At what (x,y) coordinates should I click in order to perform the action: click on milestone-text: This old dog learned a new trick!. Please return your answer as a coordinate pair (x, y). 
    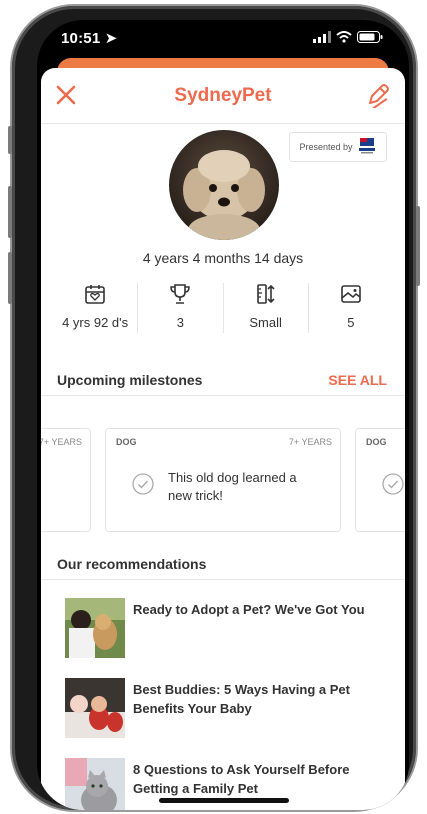
    Looking at the image, I should click on (232, 486).